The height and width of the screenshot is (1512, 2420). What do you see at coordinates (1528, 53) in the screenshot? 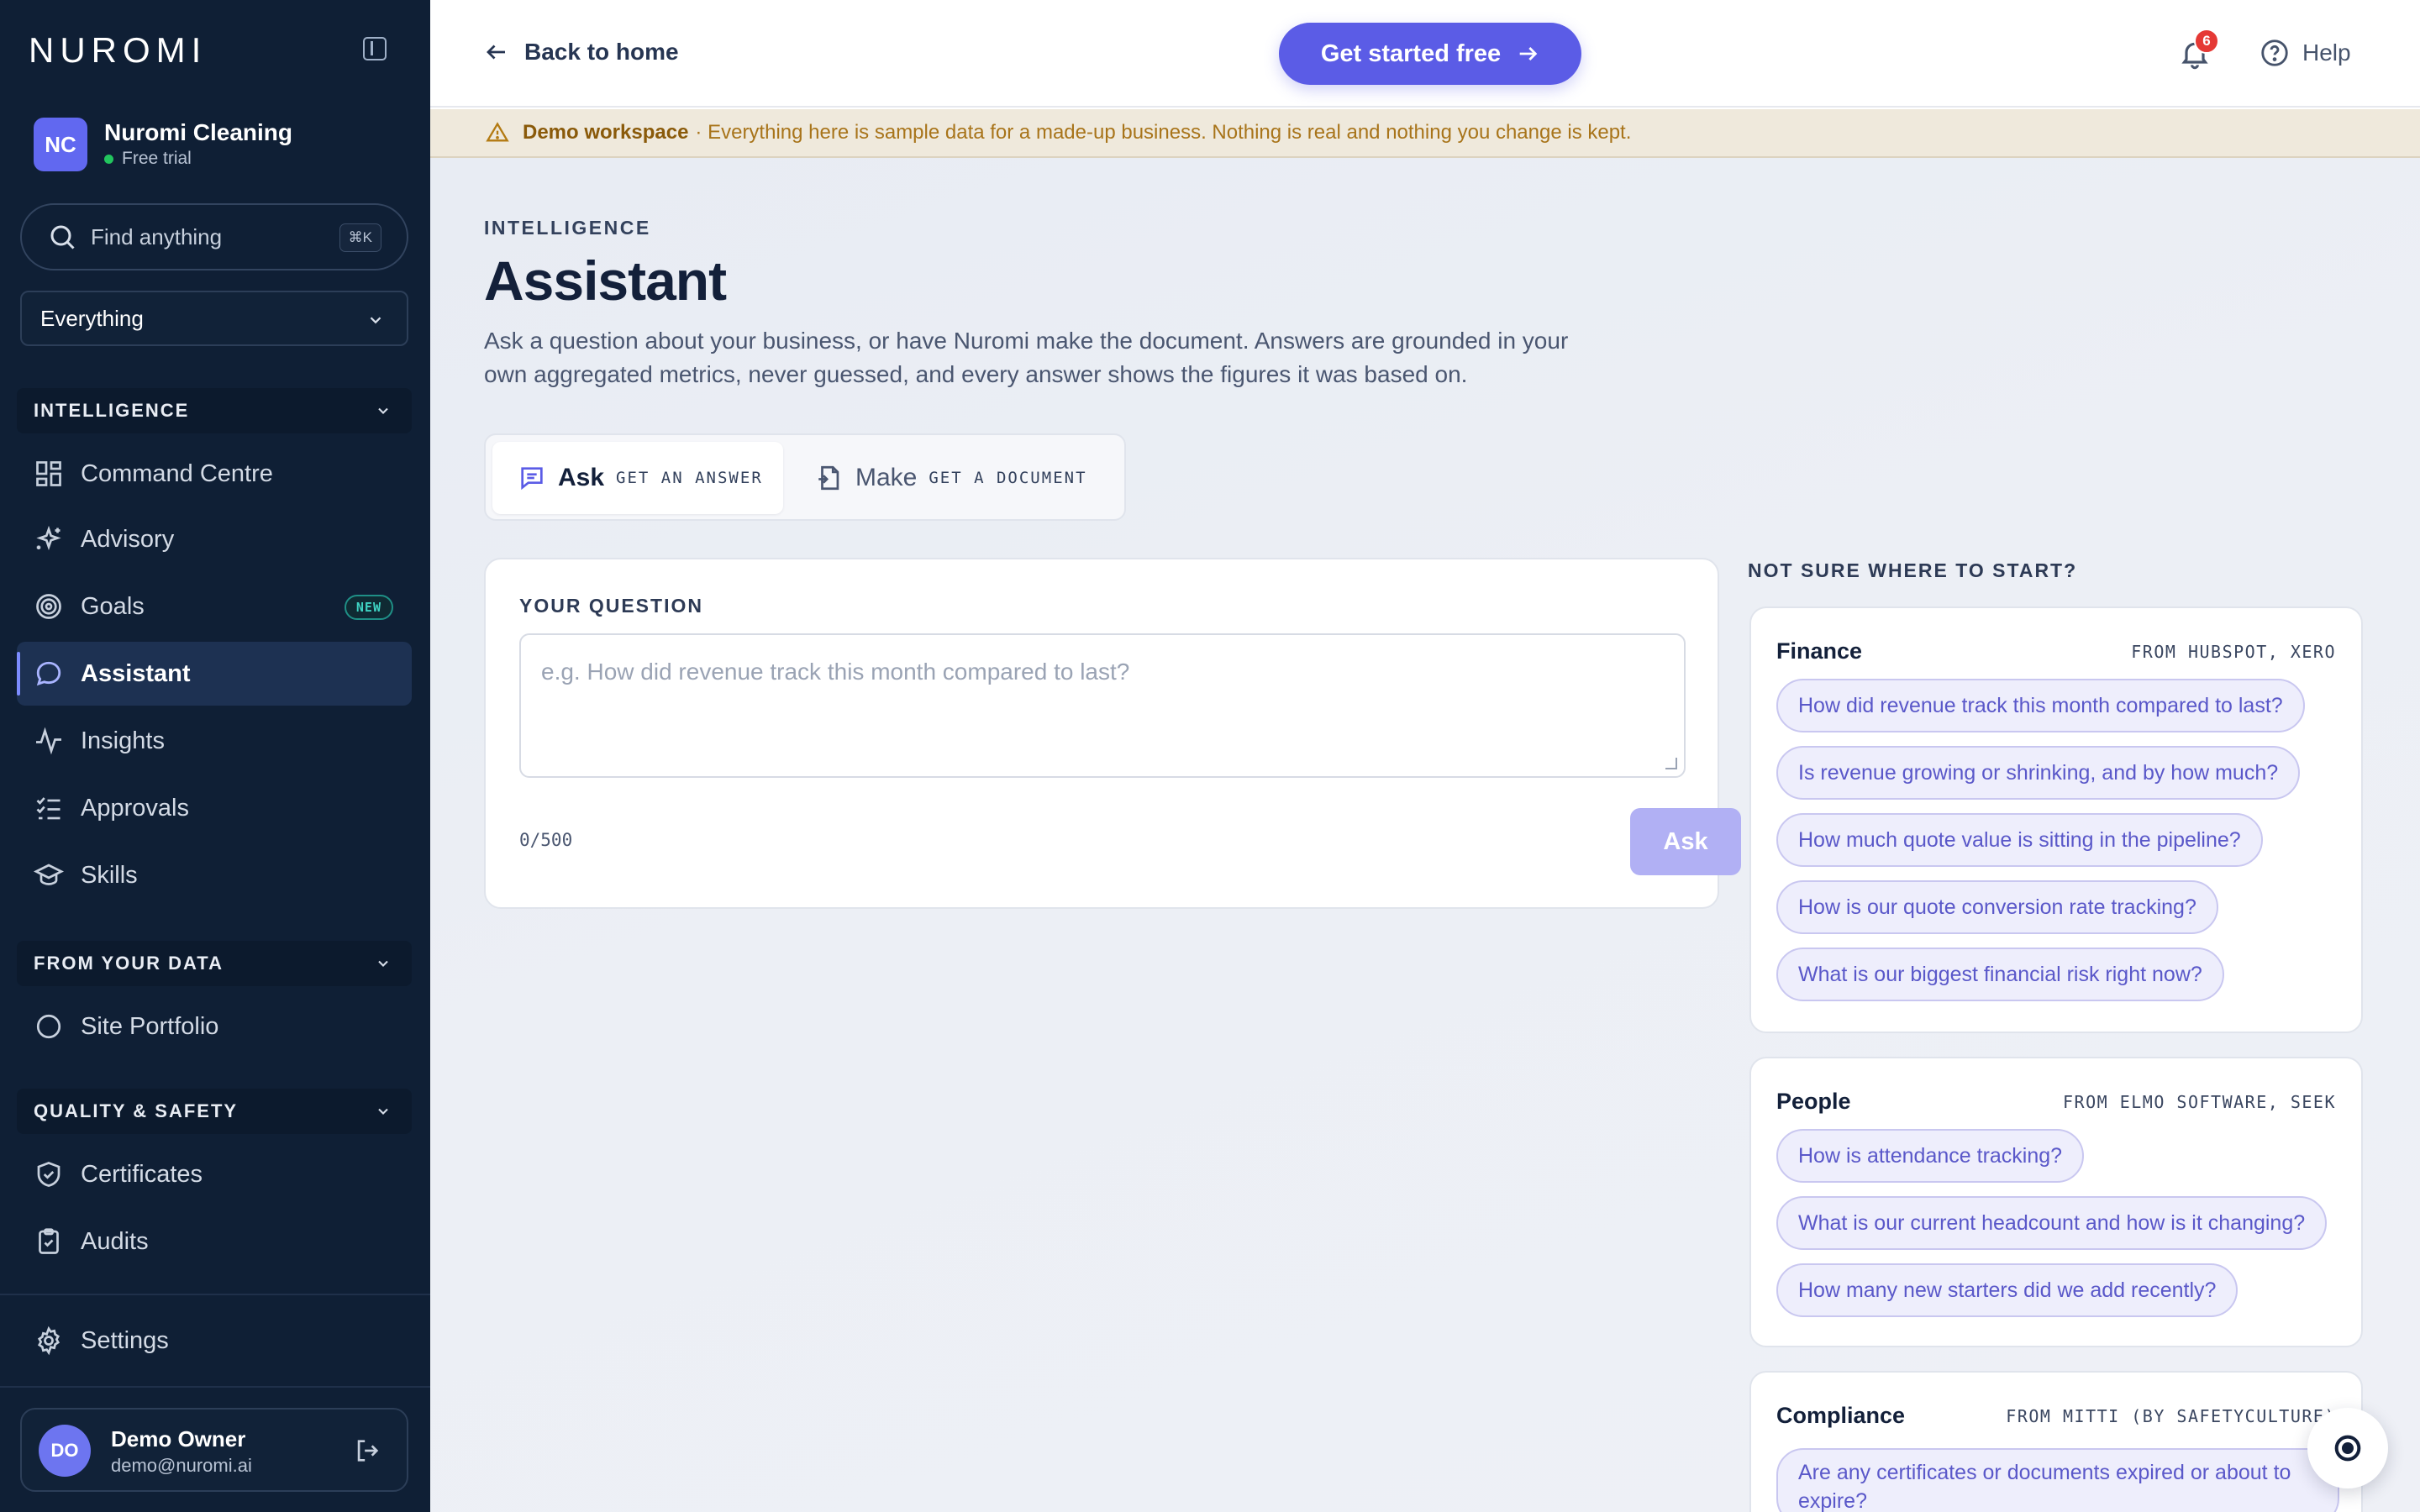
I see `arrow-right-icon` at bounding box center [1528, 53].